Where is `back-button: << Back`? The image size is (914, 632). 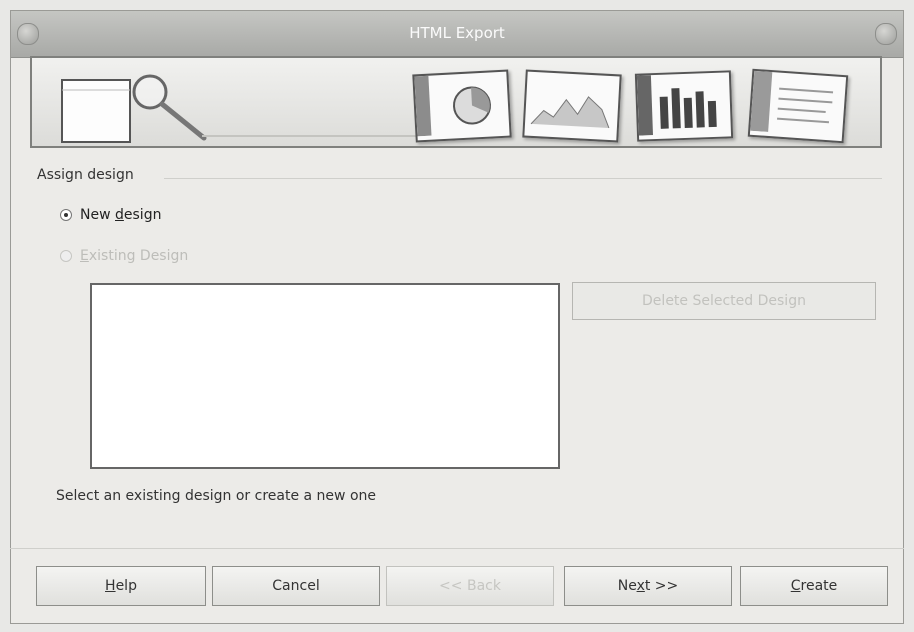 back-button: << Back is located at coordinates (470, 586).